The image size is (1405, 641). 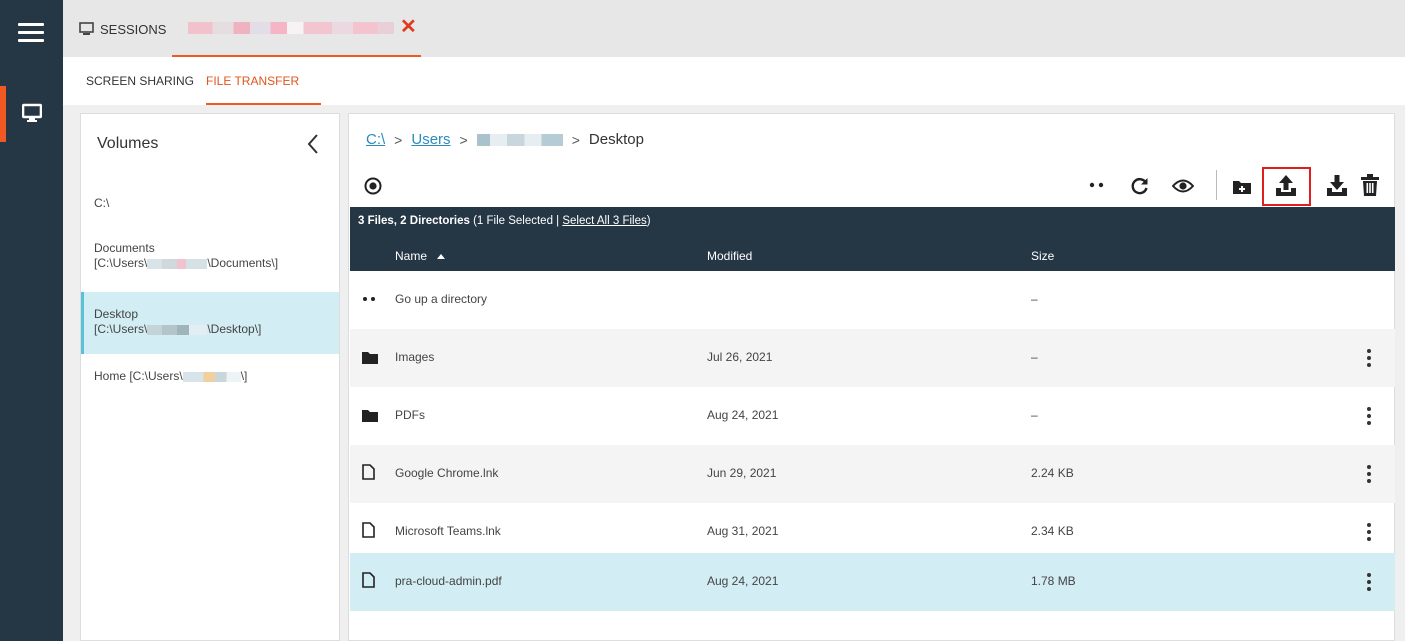 I want to click on file-name: PDFs, so click(x=410, y=415).